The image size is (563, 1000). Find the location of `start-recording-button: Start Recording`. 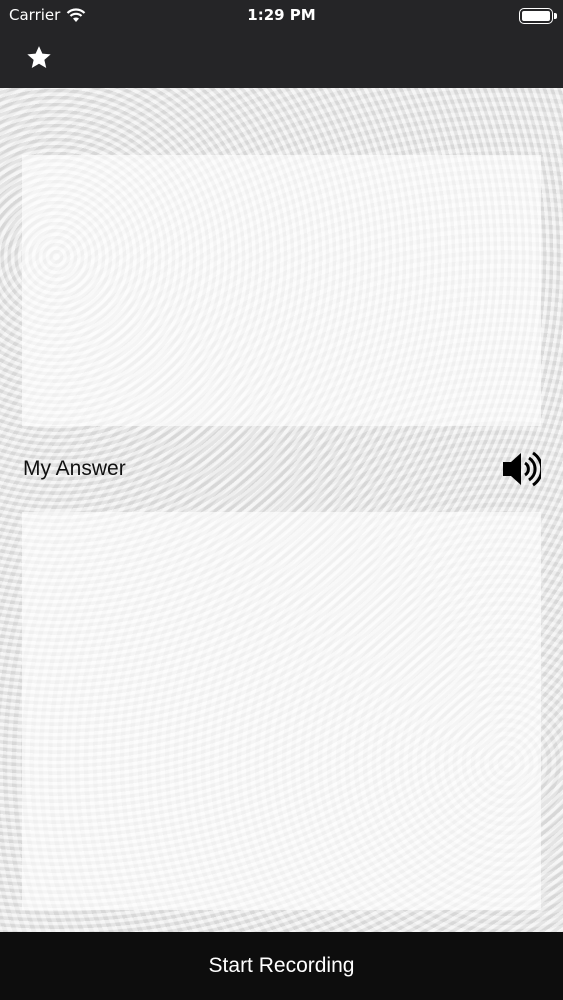

start-recording-button: Start Recording is located at coordinates (281, 966).